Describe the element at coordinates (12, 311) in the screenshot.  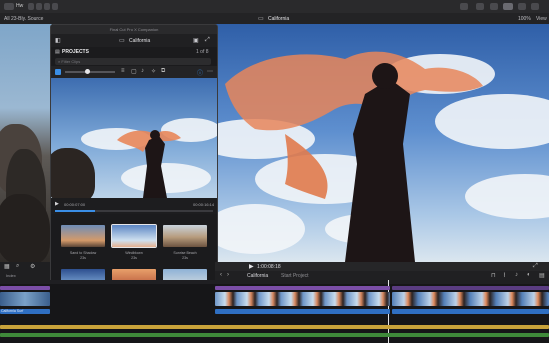
I see `clip-name: California Surf` at that location.